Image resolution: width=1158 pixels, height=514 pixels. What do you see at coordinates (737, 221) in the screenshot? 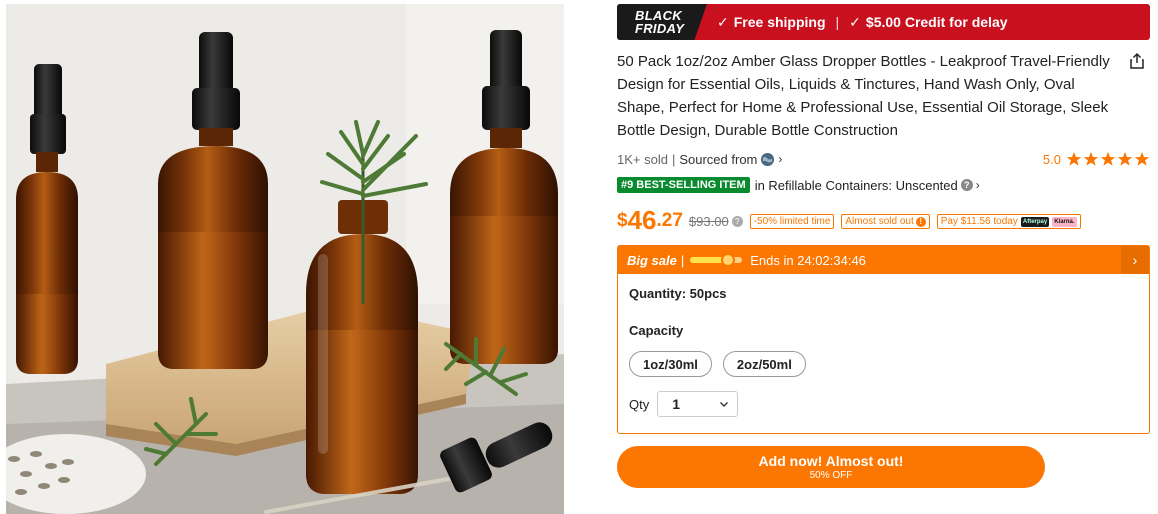
I see `price-info-icon: ?` at bounding box center [737, 221].